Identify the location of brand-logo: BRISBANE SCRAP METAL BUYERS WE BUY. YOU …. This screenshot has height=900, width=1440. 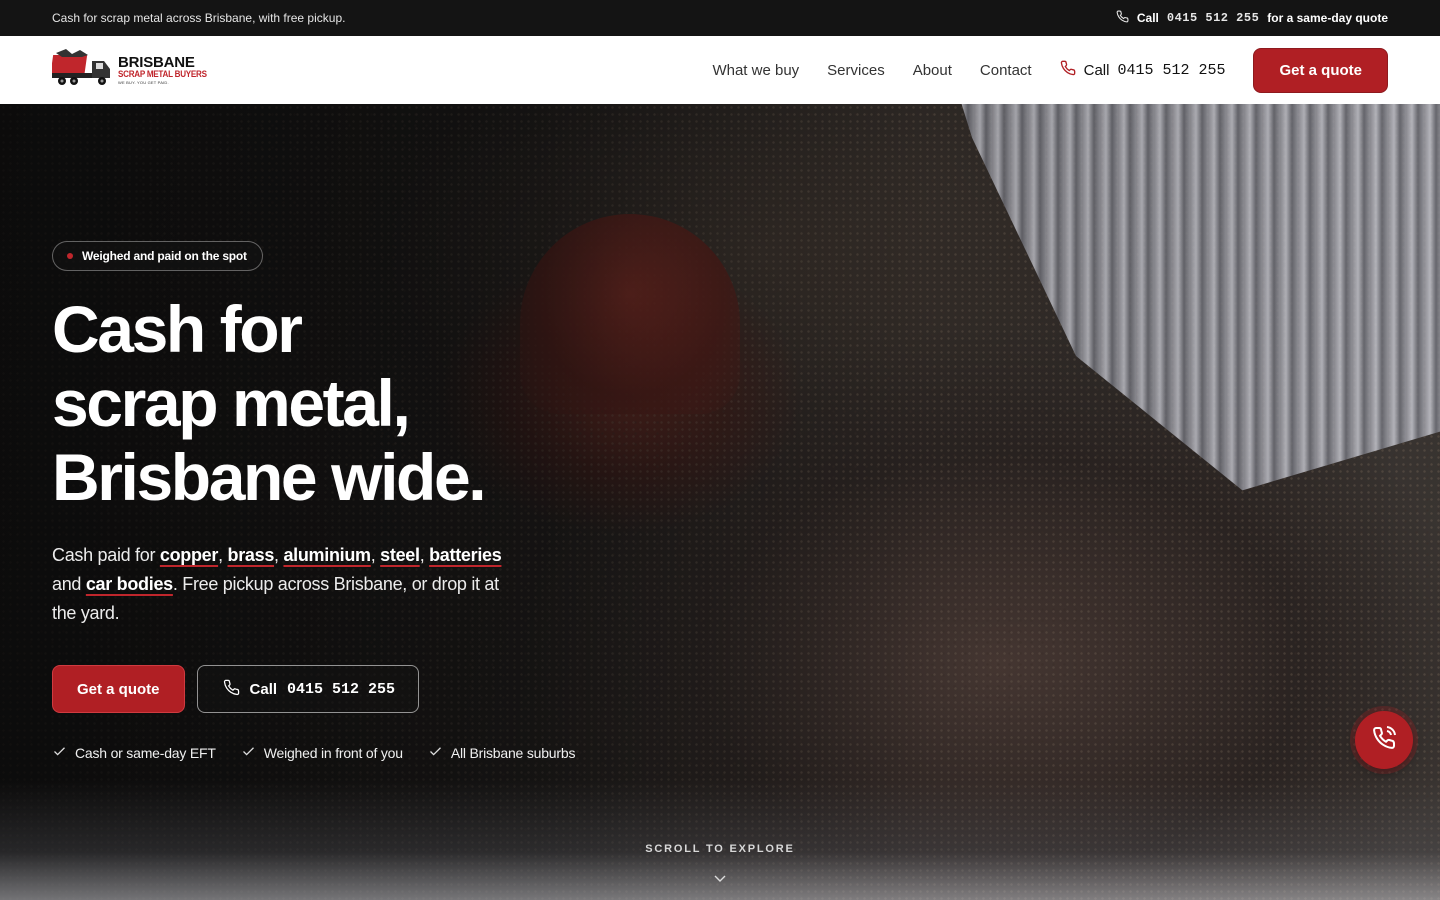
(136, 70).